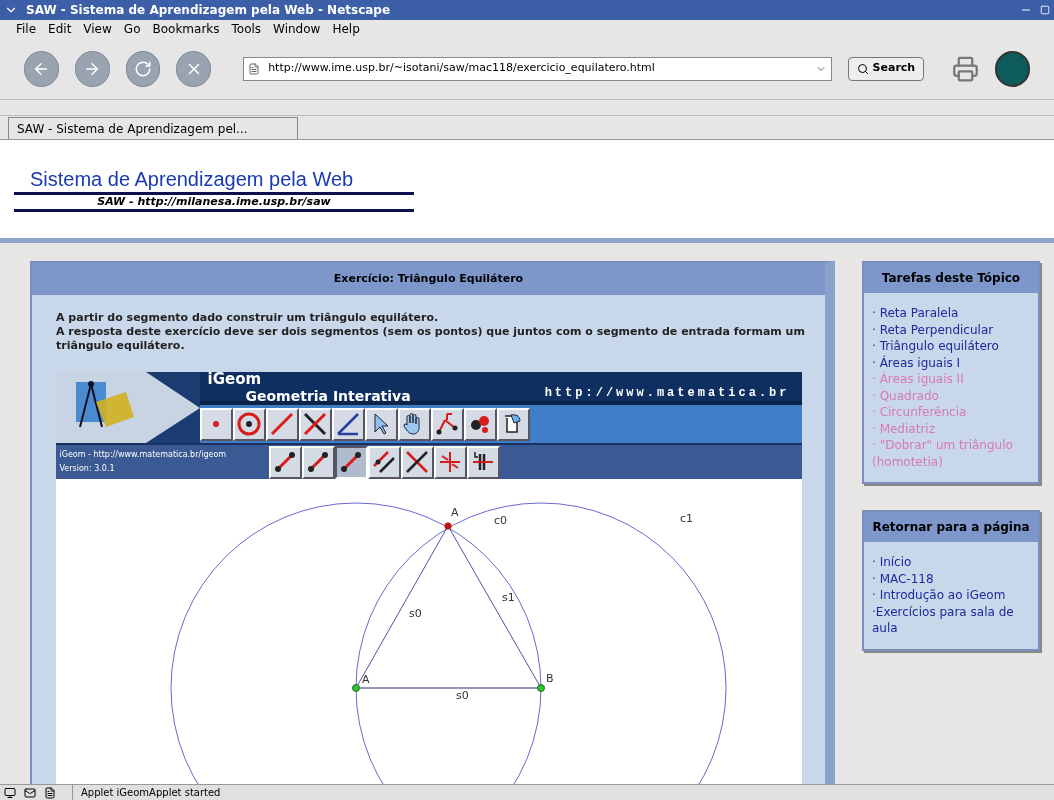 The width and height of the screenshot is (1054, 800). Describe the element at coordinates (254, 68) in the screenshot. I see `page-icon` at that location.